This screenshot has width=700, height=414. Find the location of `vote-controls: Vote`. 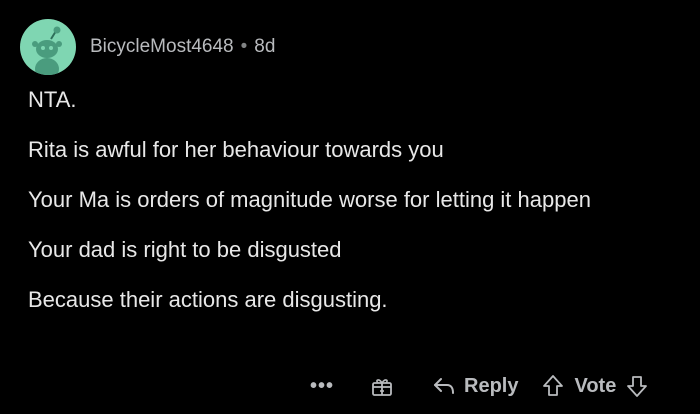

vote-controls: Vote is located at coordinates (595, 386).